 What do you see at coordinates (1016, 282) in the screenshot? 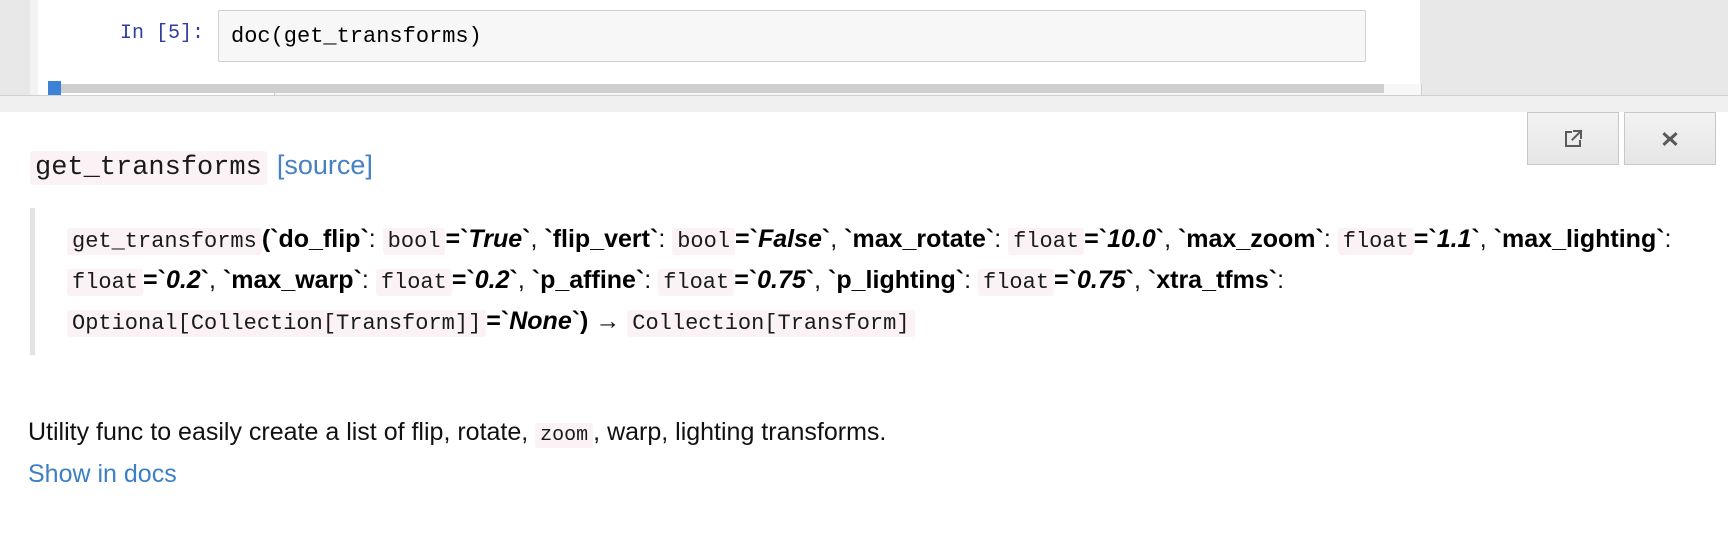
I see `param-type-p-lighting: float` at bounding box center [1016, 282].